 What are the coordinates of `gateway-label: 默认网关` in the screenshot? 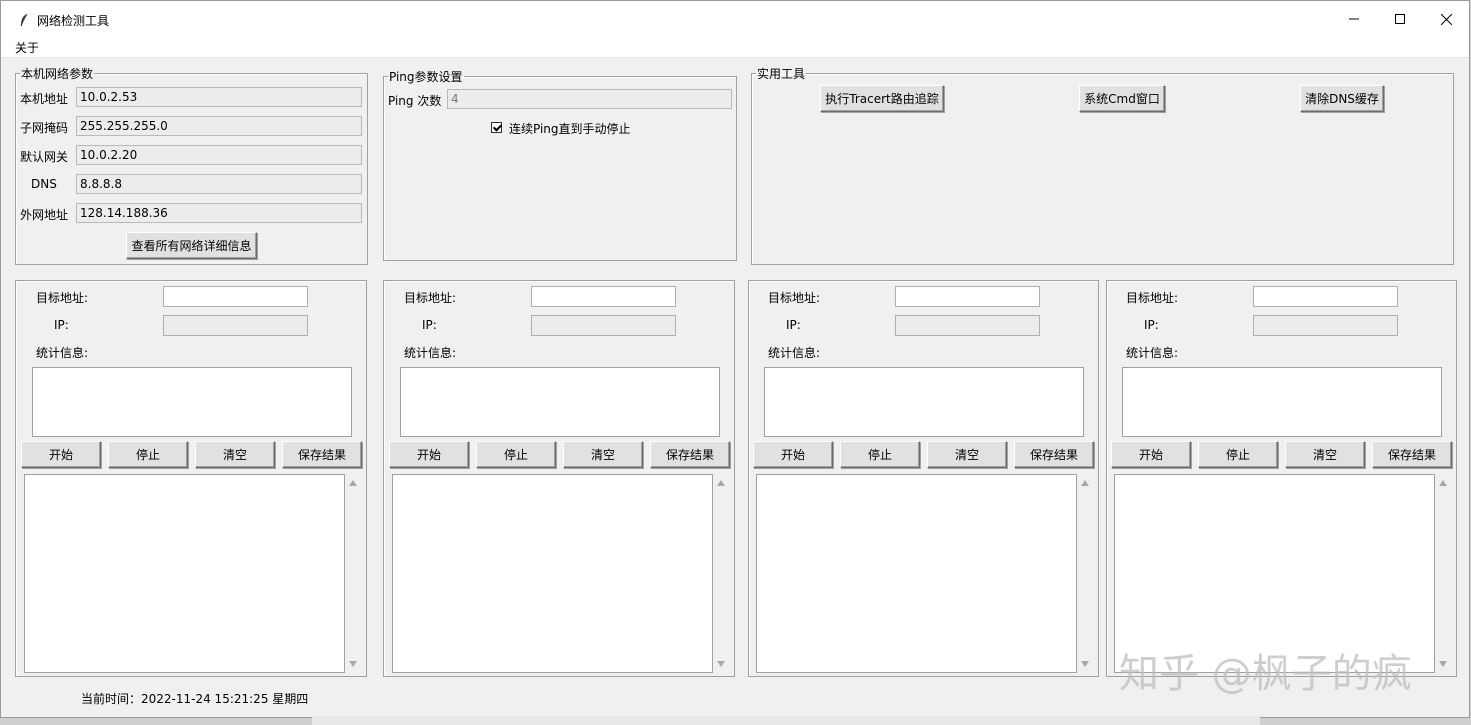 It's located at (44, 157).